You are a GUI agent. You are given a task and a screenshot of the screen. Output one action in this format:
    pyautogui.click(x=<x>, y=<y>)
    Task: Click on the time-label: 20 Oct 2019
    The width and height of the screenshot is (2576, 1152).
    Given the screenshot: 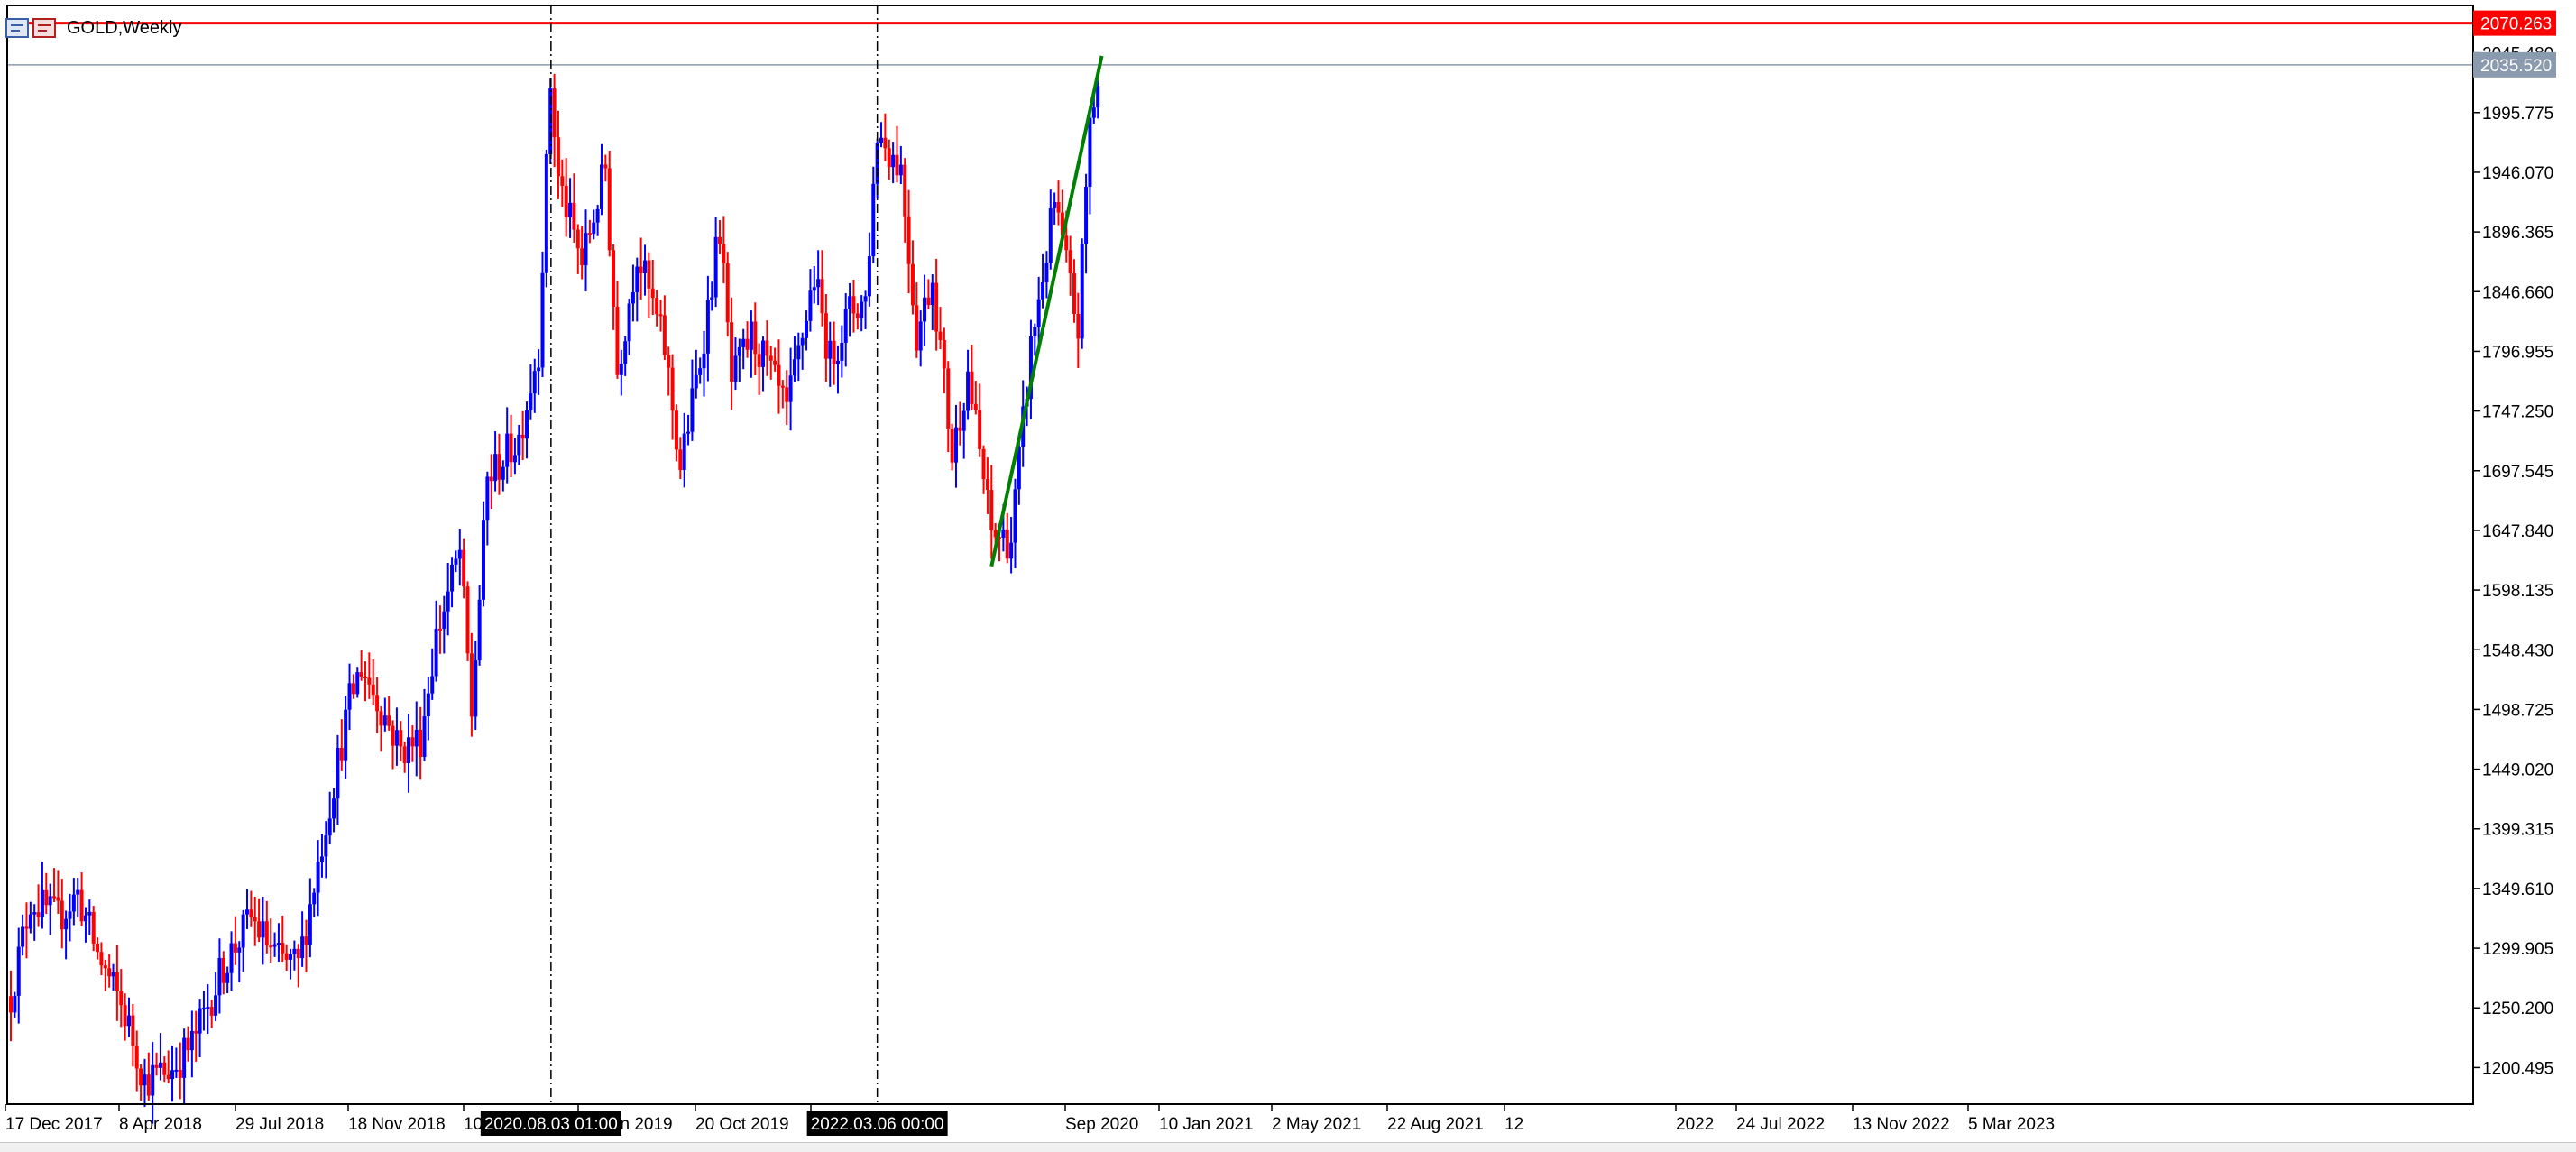 What is the action you would take?
    pyautogui.click(x=742, y=1124)
    